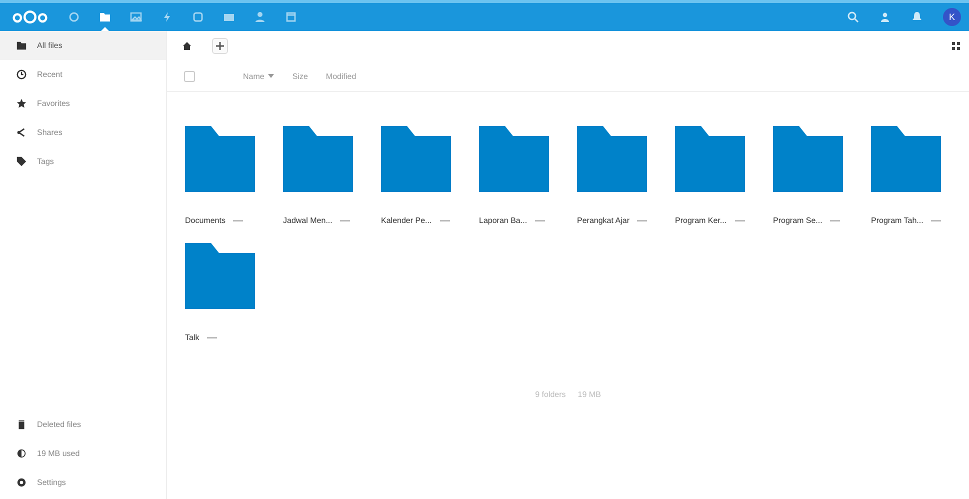  What do you see at coordinates (603, 220) in the screenshot?
I see `folder-name: Perangkat Ajar` at bounding box center [603, 220].